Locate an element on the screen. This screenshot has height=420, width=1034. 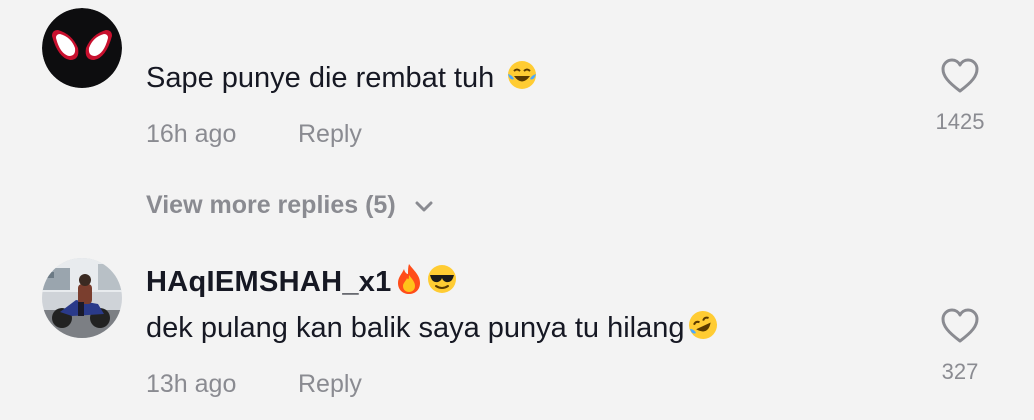
view-more-label: View more replies (5) is located at coordinates (271, 205).